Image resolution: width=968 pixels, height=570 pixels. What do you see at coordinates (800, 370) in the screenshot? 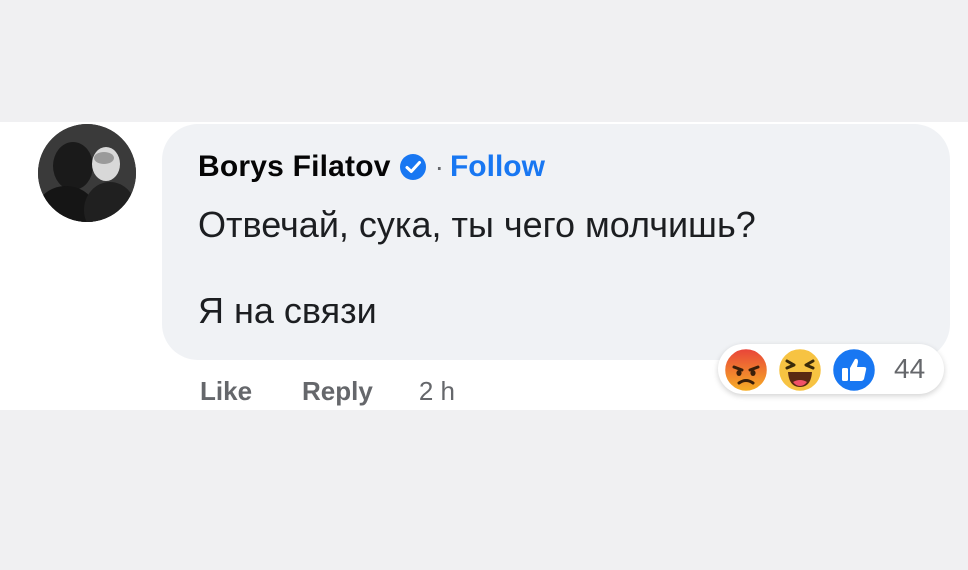
I see `haha-icon` at bounding box center [800, 370].